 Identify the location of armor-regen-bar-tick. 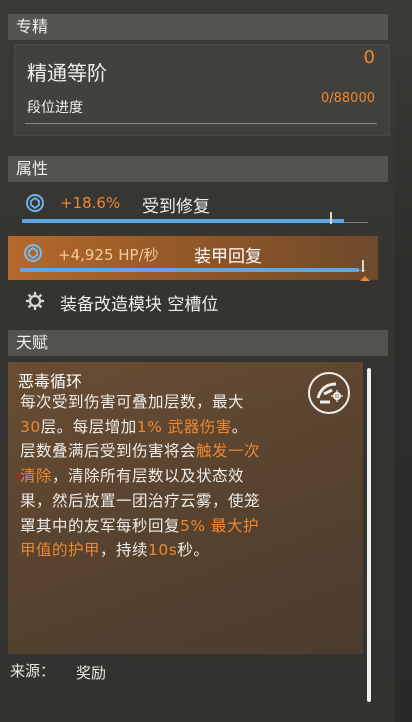
(363, 266).